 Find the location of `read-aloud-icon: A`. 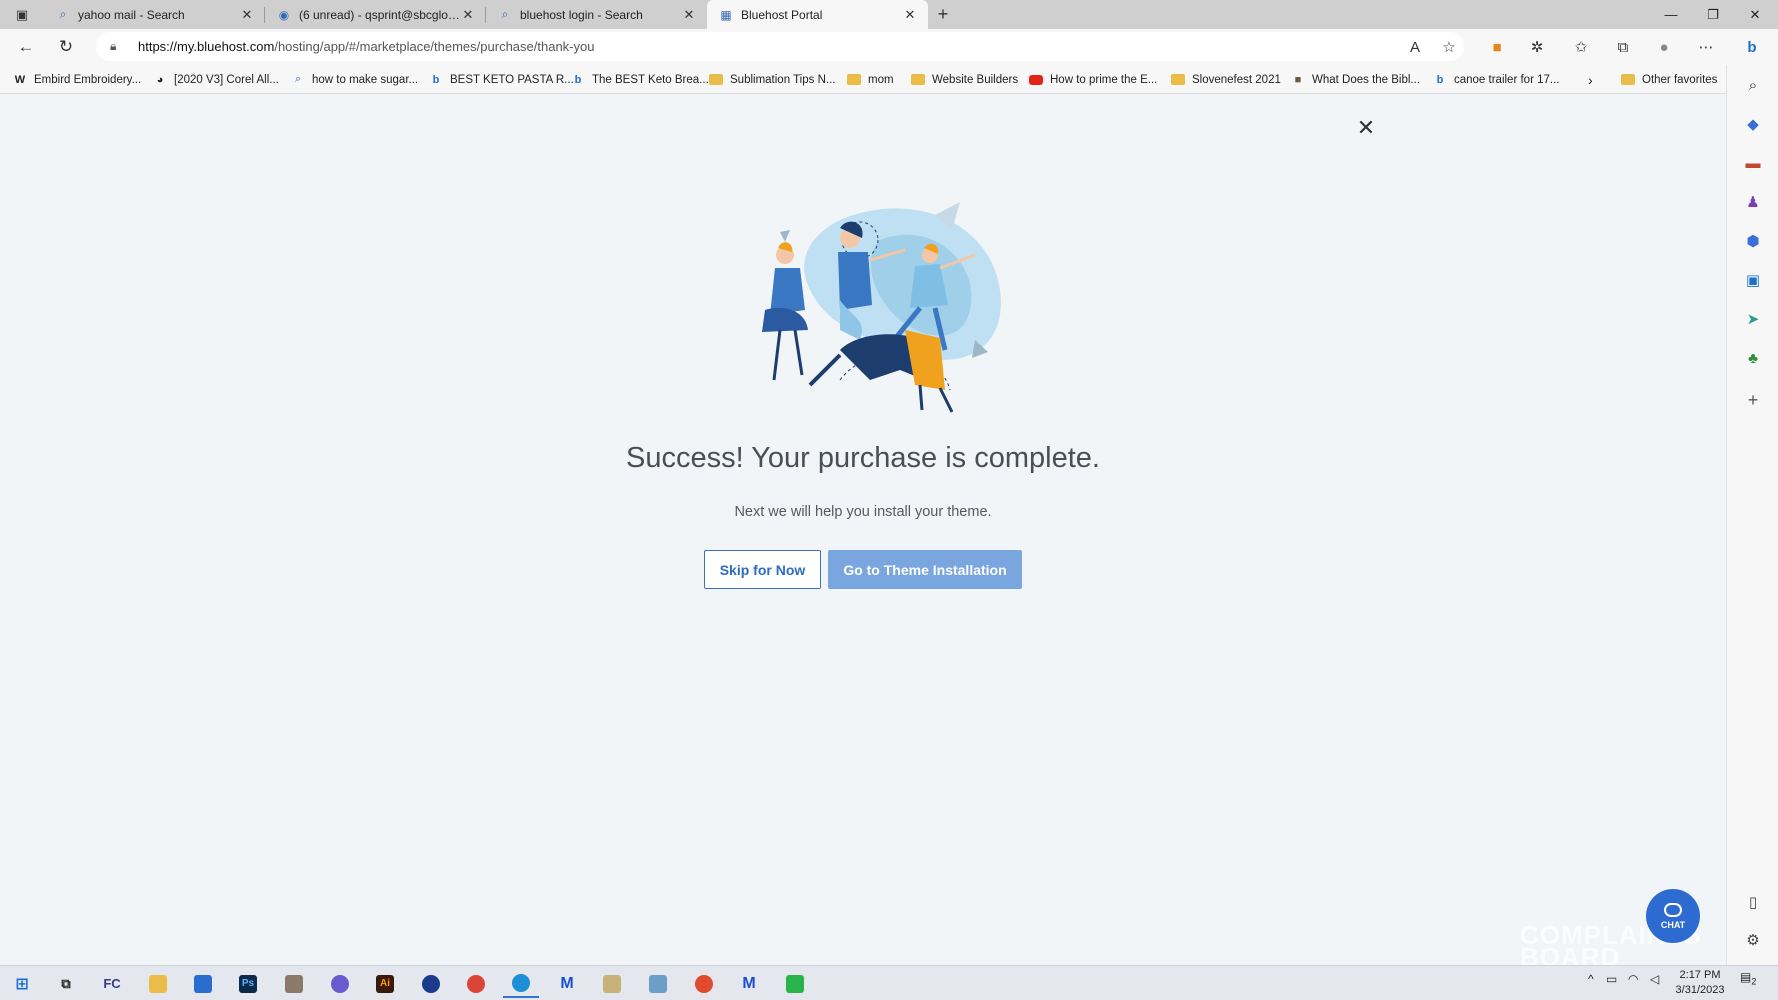

read-aloud-icon: A is located at coordinates (1415, 47).